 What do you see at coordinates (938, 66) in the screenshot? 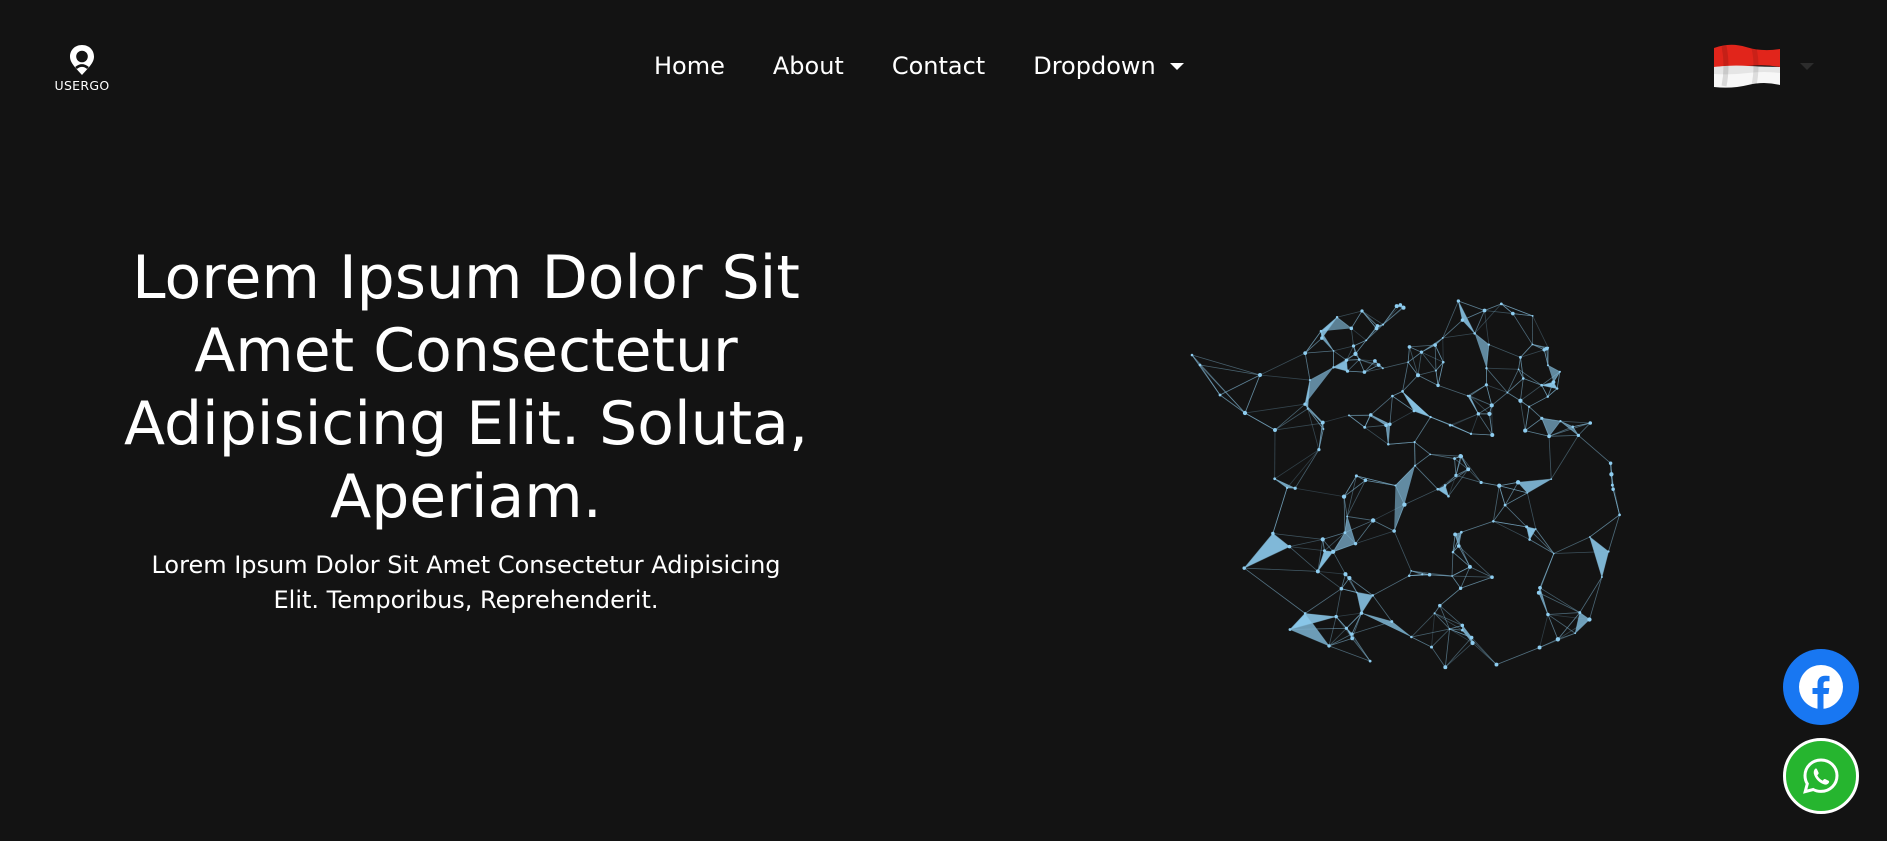
I see `nav-contact-link: Contact` at bounding box center [938, 66].